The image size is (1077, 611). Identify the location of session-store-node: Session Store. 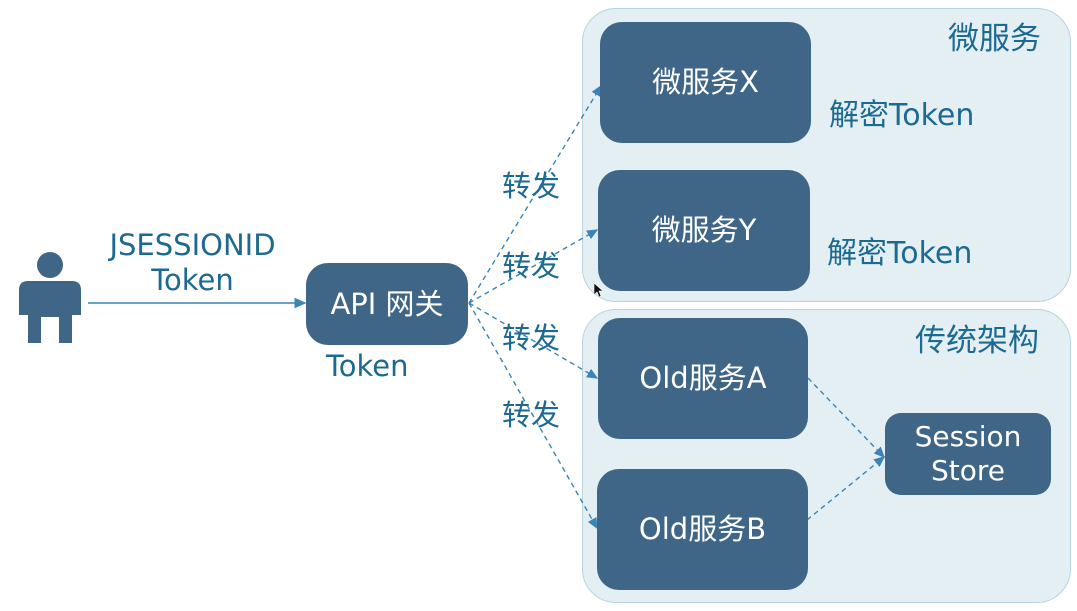
(968, 454).